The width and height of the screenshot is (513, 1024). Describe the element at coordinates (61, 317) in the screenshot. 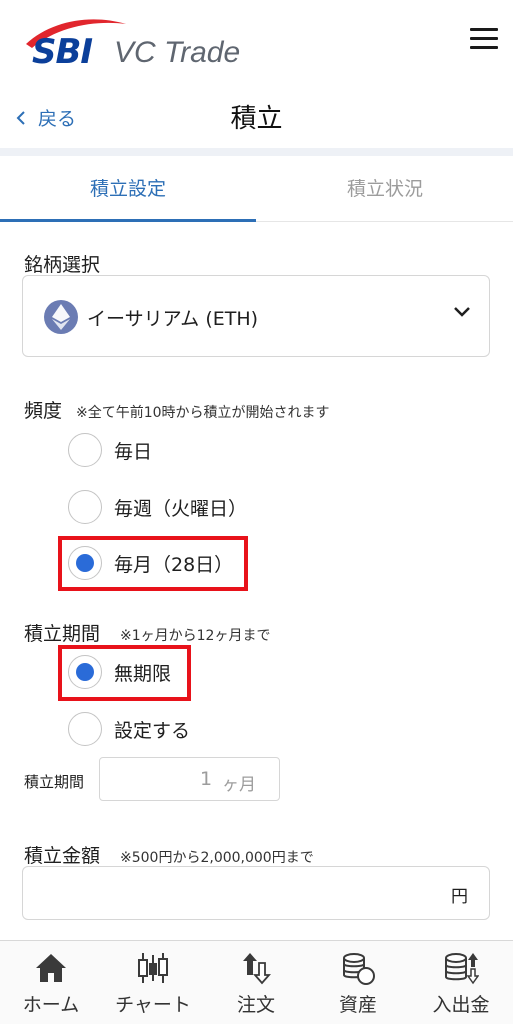

I see `ethereum-icon` at that location.